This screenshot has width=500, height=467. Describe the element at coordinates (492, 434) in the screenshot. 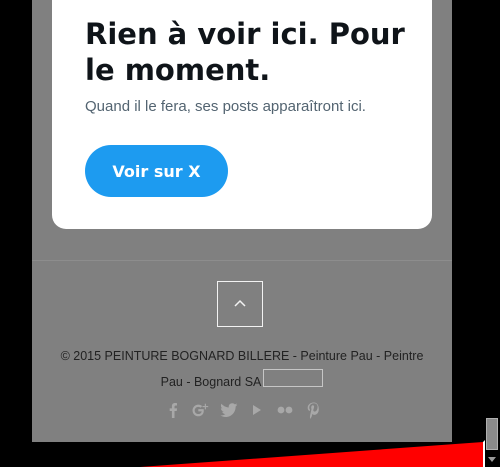

I see `scrollbar-thumb` at that location.